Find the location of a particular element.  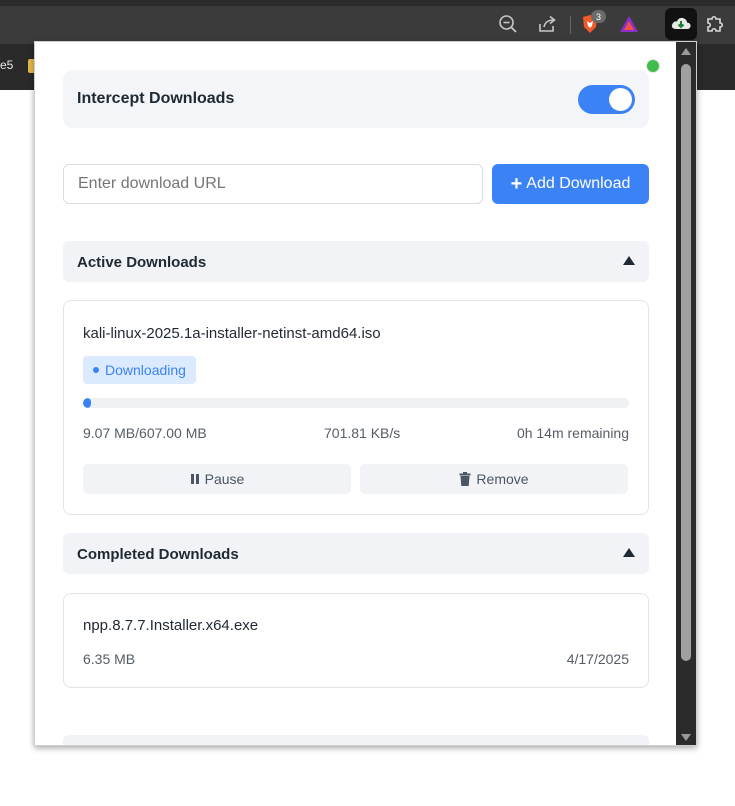

active-downloads-header: Active Downloads is located at coordinates (356, 261).